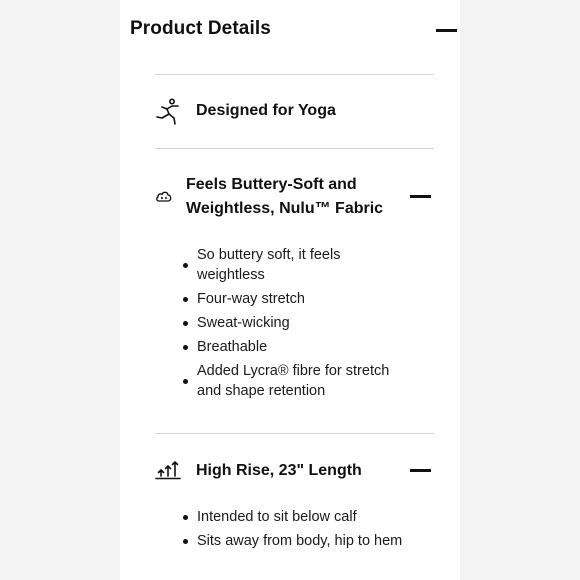 The height and width of the screenshot is (580, 580). I want to click on product-details-title: Product Details, so click(200, 28).